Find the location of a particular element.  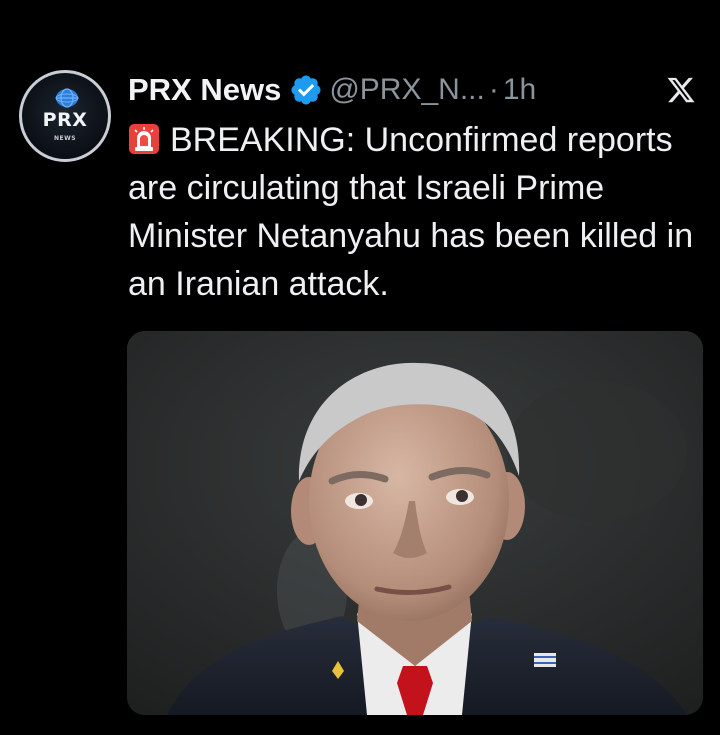

avatar: PRX NEWS is located at coordinates (65, 116).